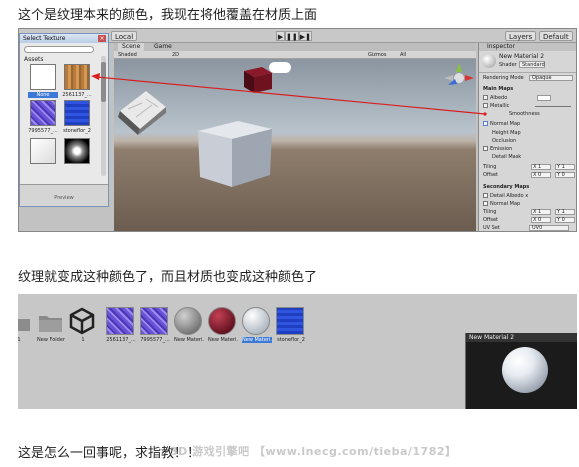 The width and height of the screenshot is (579, 467). Describe the element at coordinates (43, 151) in the screenshot. I see `white-texture-thumb` at that location.